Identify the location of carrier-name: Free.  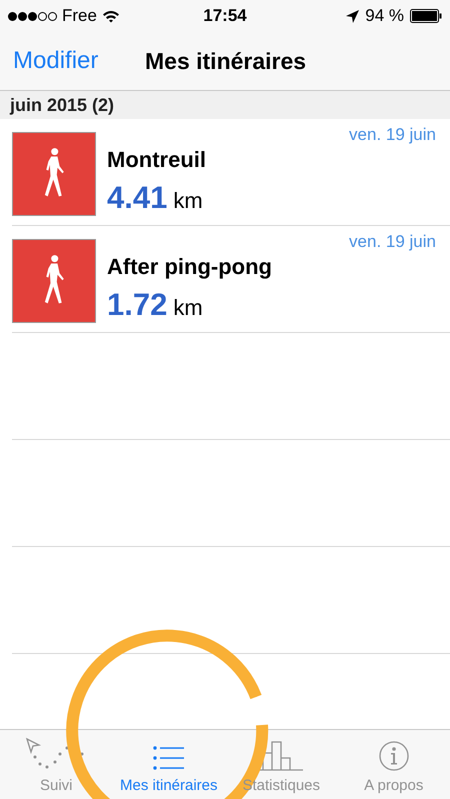
(79, 16).